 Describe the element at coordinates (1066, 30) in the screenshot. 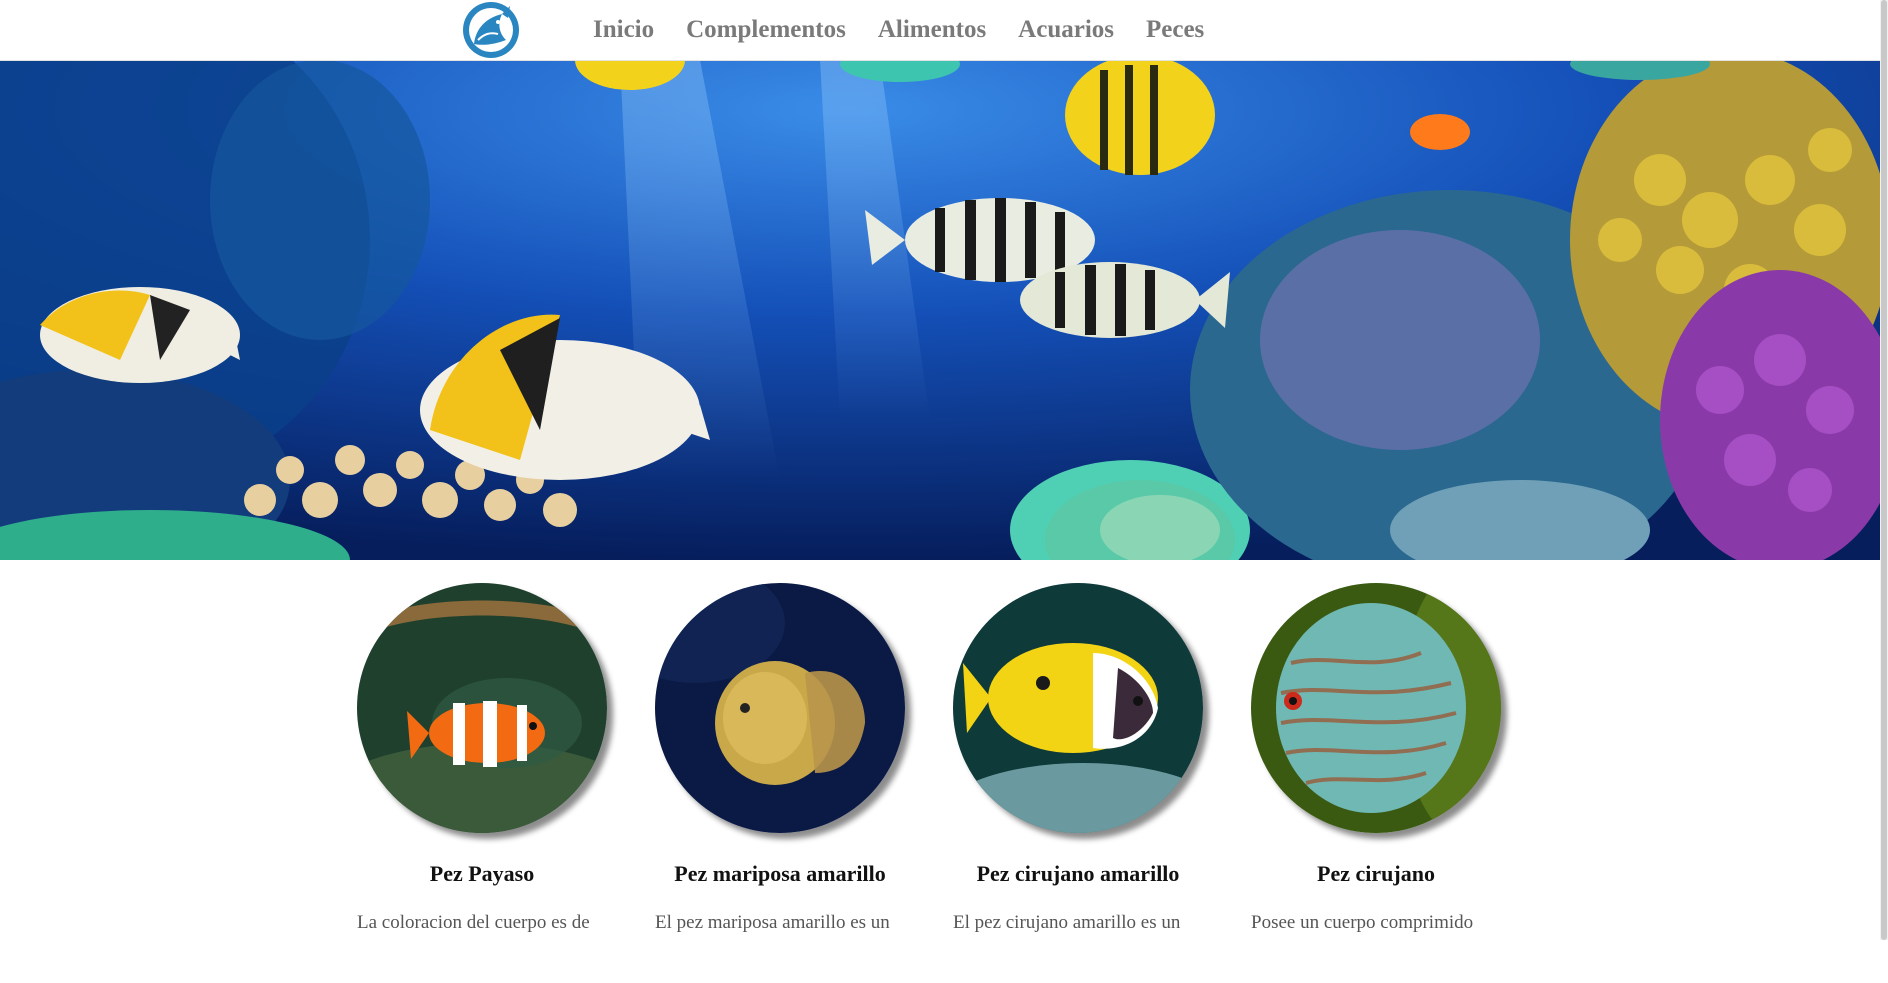

I see `nav-link-acuarios: Acuarios` at that location.